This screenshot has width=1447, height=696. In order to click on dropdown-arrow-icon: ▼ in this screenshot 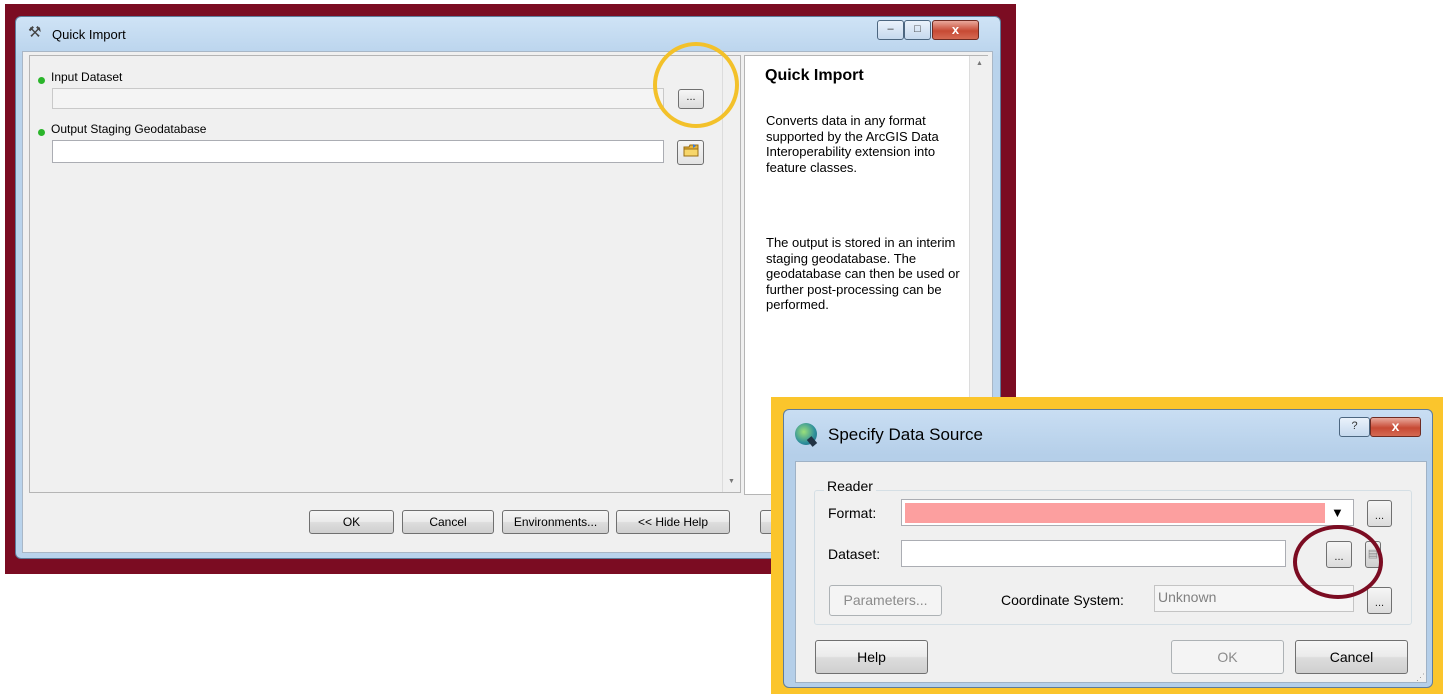, I will do `click(1337, 512)`.